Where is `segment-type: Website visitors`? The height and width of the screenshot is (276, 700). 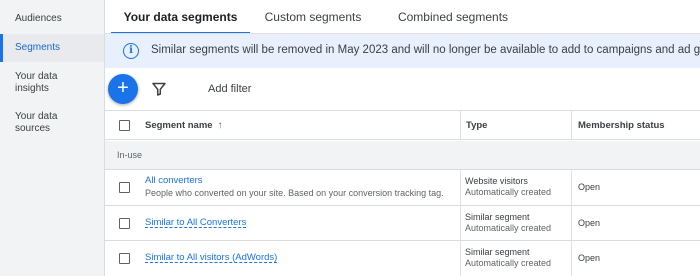
segment-type: Website visitors is located at coordinates (496, 181).